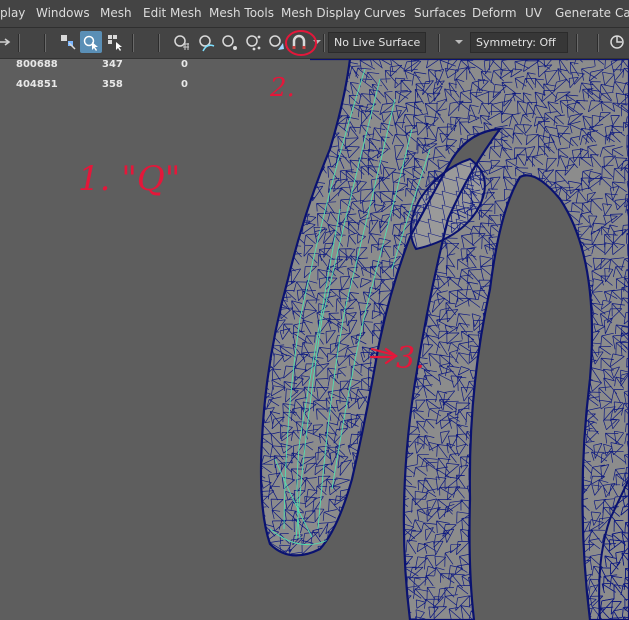  What do you see at coordinates (321, 13) in the screenshot?
I see `menu-mesh-display: Mesh Display` at bounding box center [321, 13].